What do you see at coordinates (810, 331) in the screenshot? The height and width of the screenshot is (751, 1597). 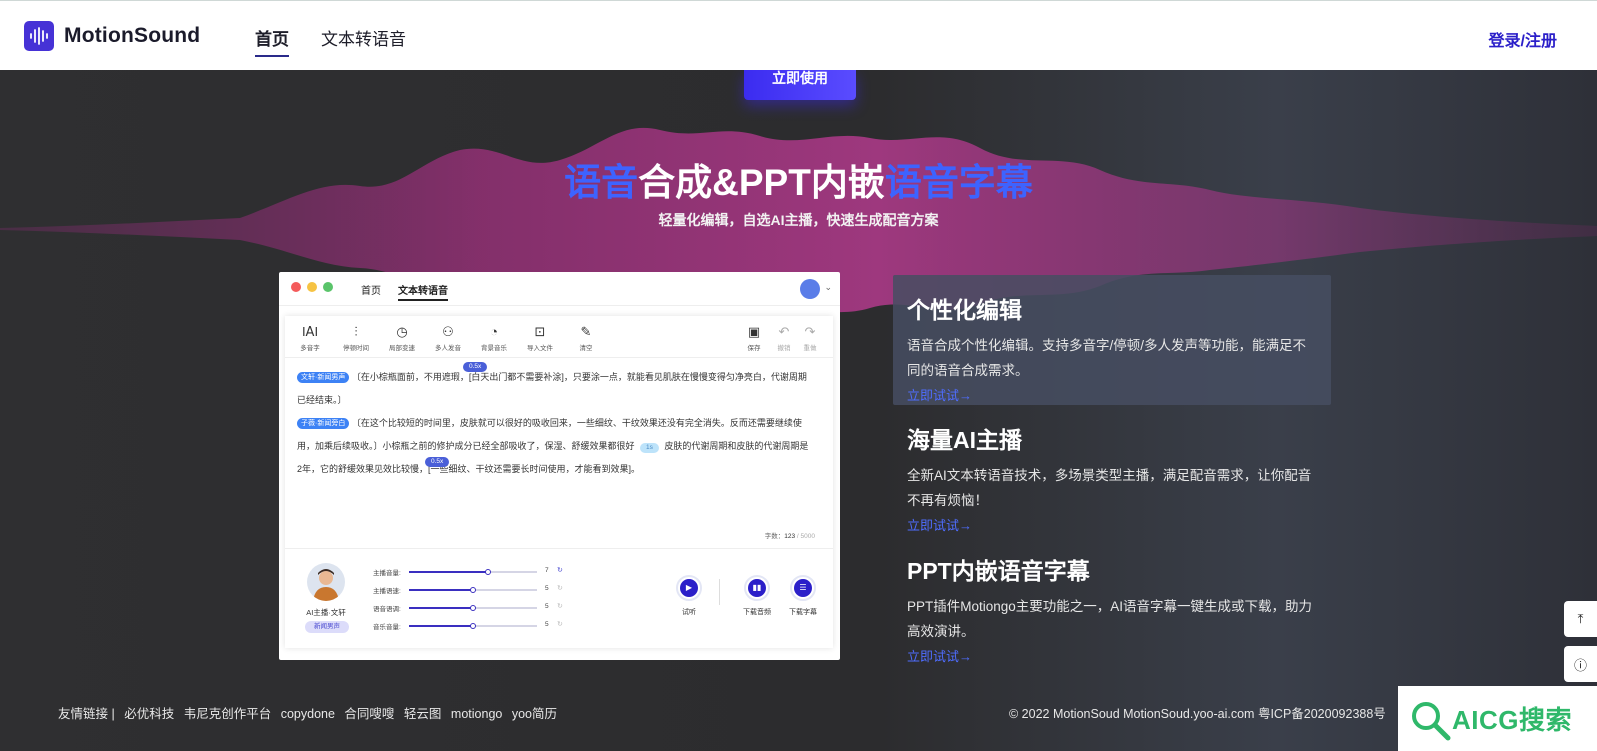 I see `redo-icon: ↷` at bounding box center [810, 331].